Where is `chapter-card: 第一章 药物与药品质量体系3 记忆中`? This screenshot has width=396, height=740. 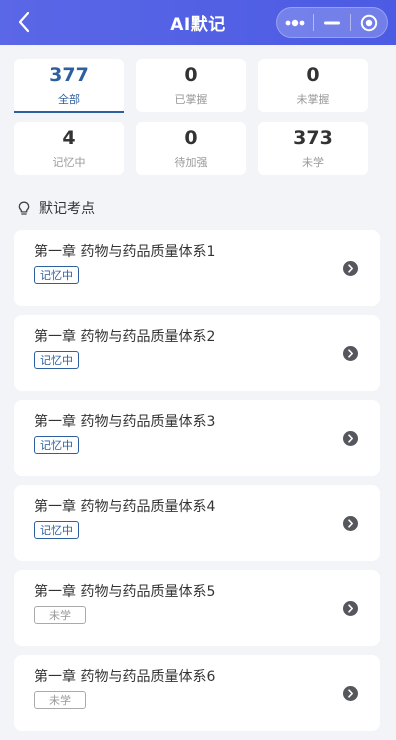
chapter-card: 第一章 药物与药品质量体系3 记忆中 is located at coordinates (197, 438).